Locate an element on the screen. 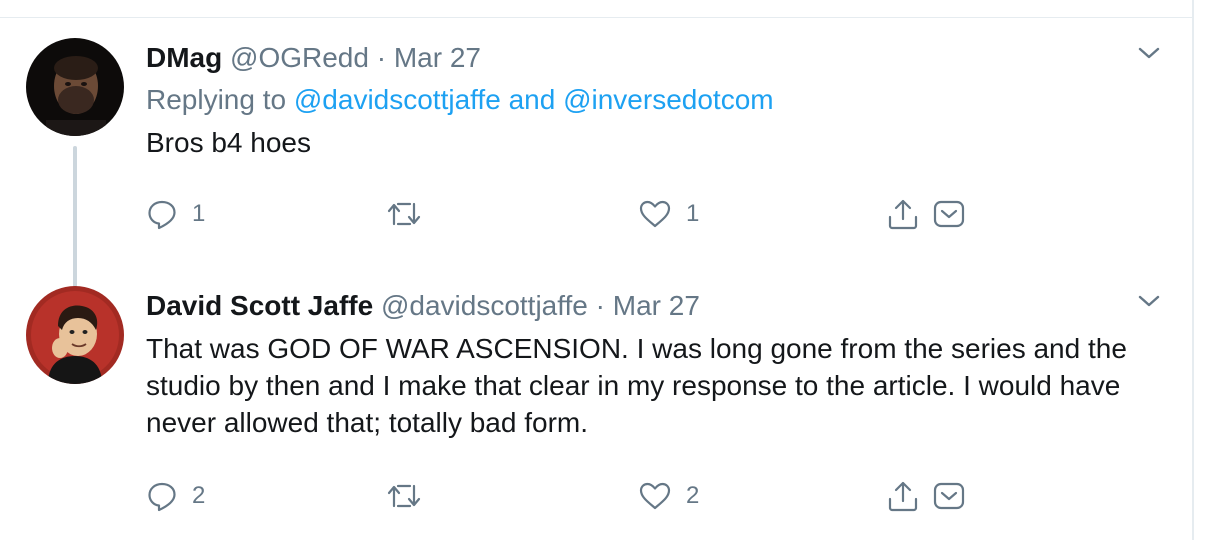 This screenshot has width=1224, height=540. replying-joiner: and is located at coordinates (532, 99).